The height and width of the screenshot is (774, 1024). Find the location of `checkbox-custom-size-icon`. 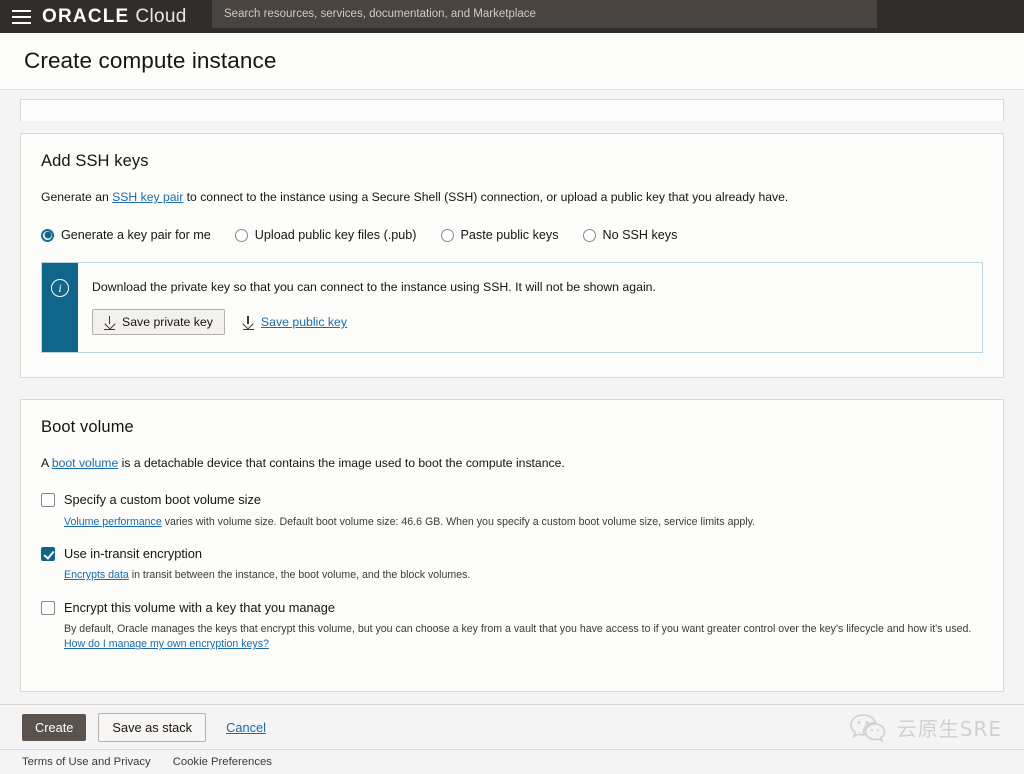

checkbox-custom-size-icon is located at coordinates (48, 500).